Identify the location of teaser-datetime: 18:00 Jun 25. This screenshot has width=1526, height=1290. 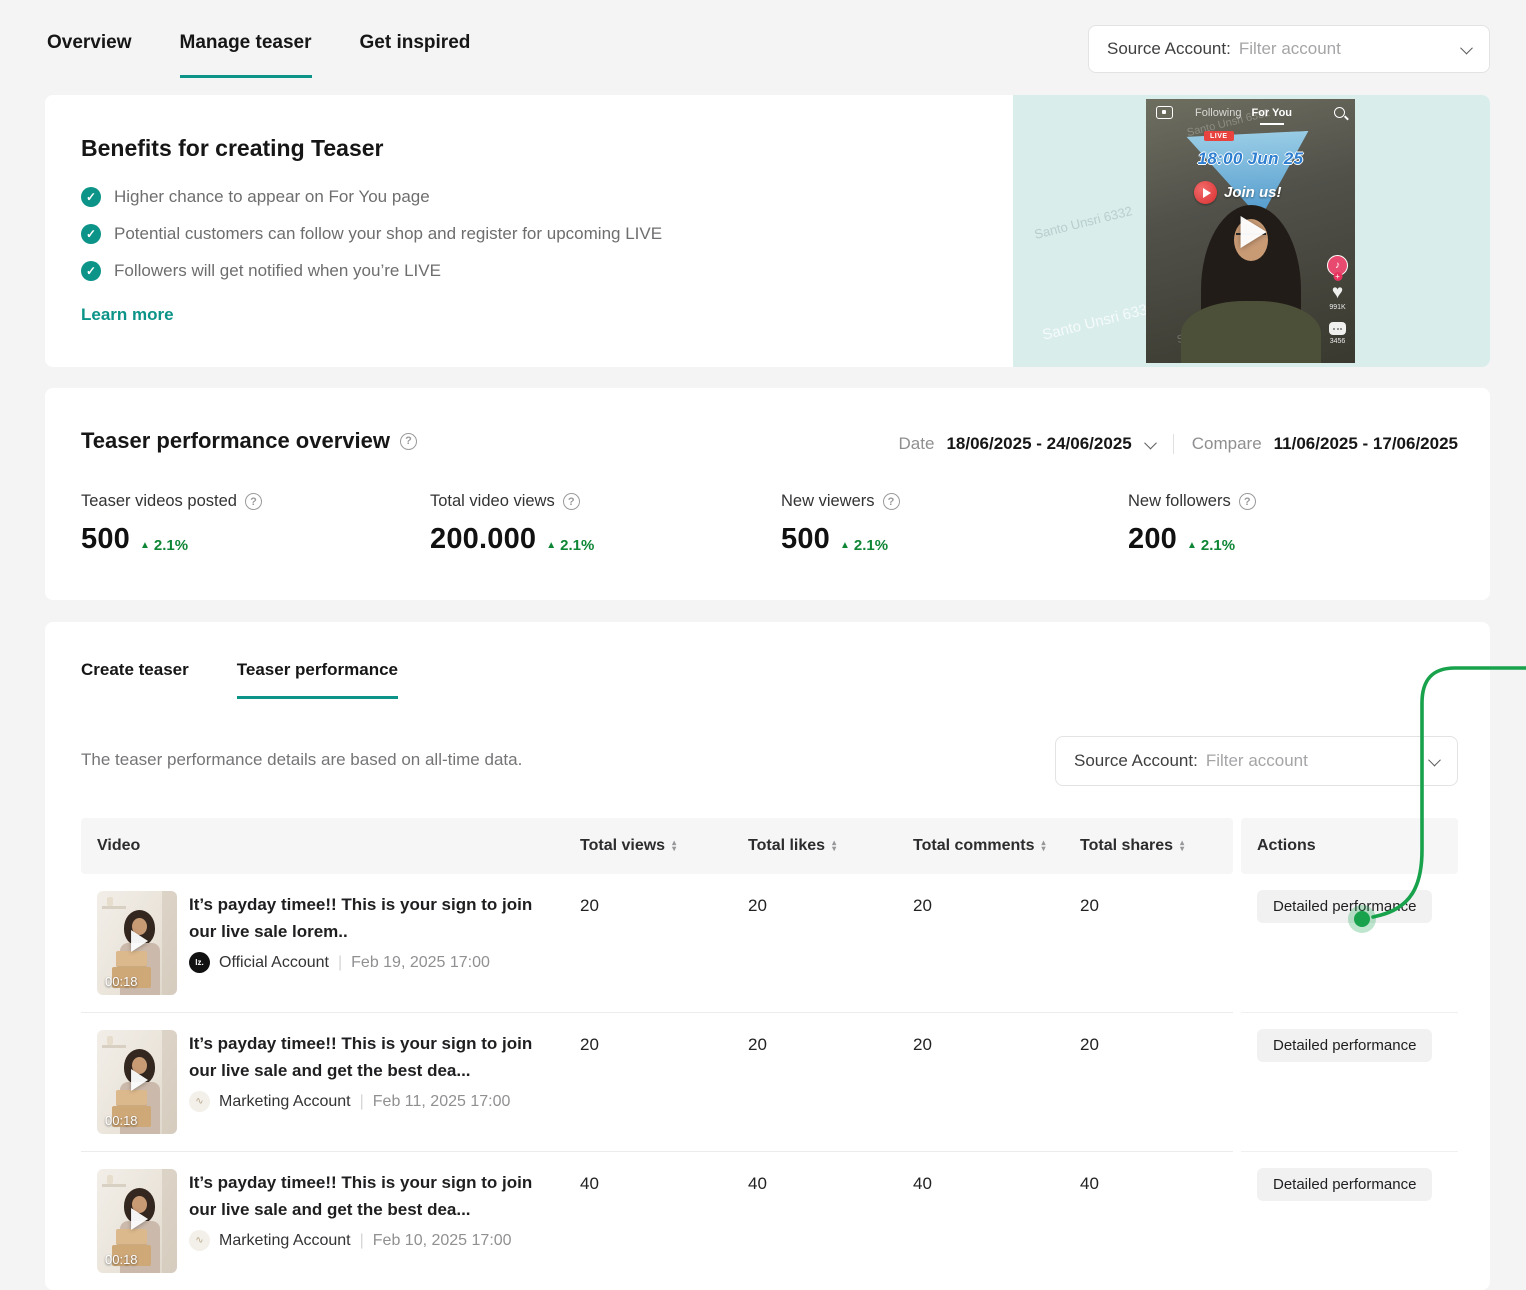
(1250, 158).